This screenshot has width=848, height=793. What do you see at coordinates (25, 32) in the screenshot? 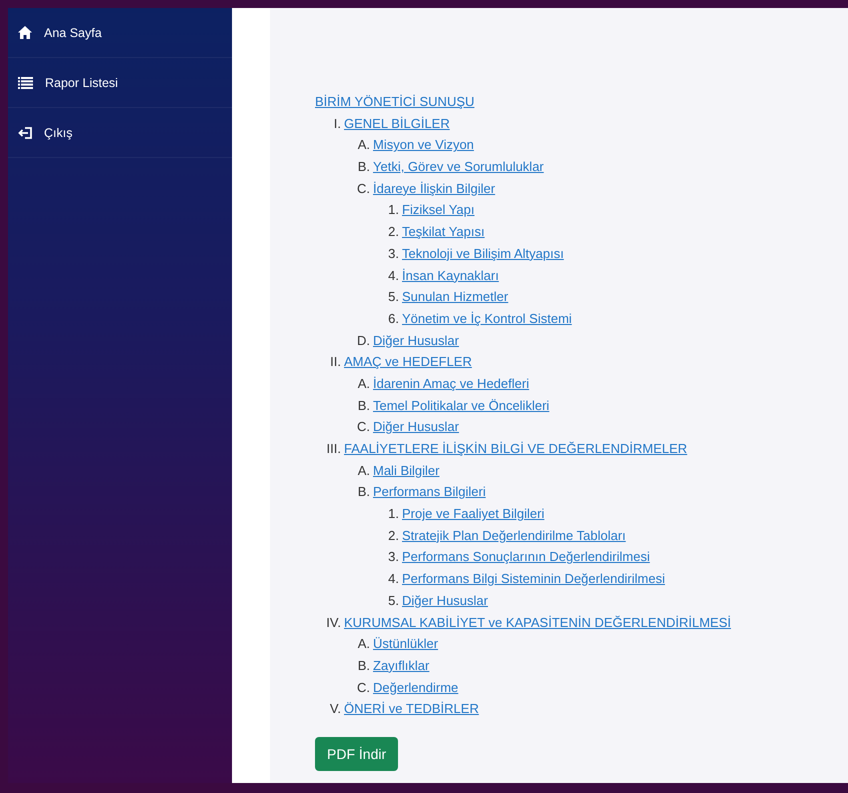
I see `home-icon` at bounding box center [25, 32].